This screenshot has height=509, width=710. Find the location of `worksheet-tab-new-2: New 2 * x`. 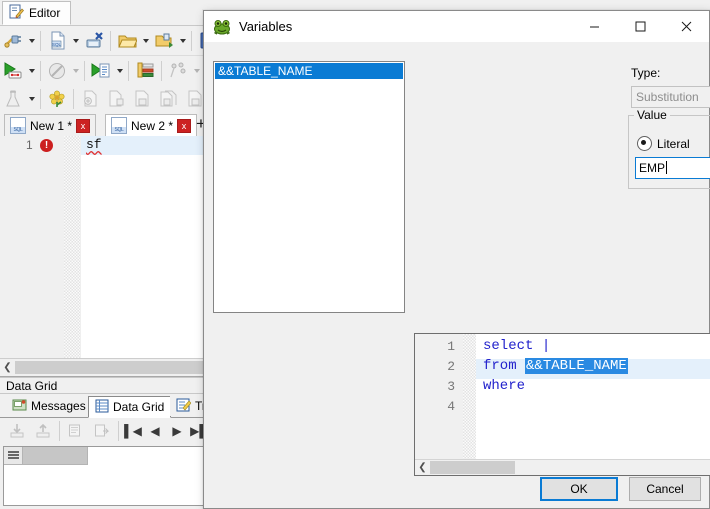

worksheet-tab-new-2: New 2 * x is located at coordinates (151, 125).